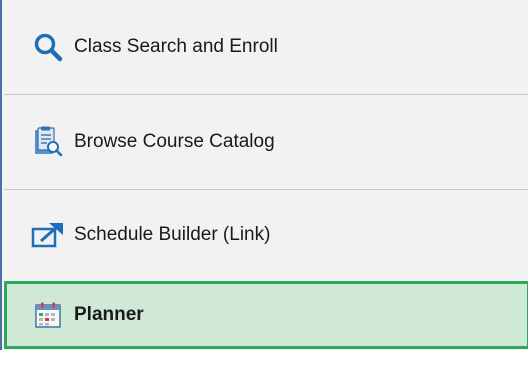 The height and width of the screenshot is (375, 528). What do you see at coordinates (174, 141) in the screenshot?
I see `nav-item-label: Browse Course Catalog` at bounding box center [174, 141].